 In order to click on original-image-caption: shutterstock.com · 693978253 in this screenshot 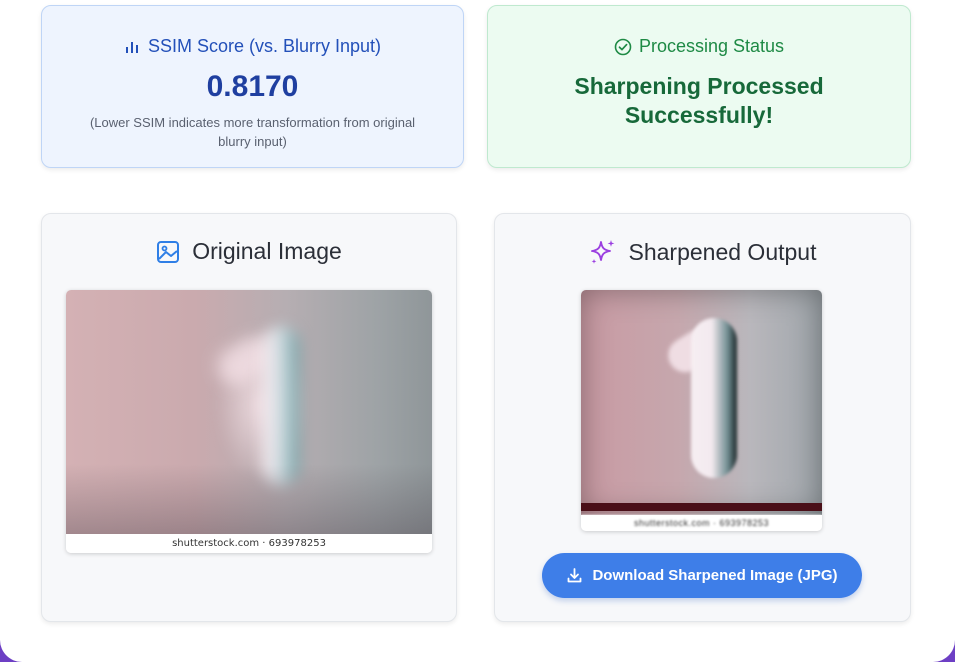, I will do `click(249, 543)`.